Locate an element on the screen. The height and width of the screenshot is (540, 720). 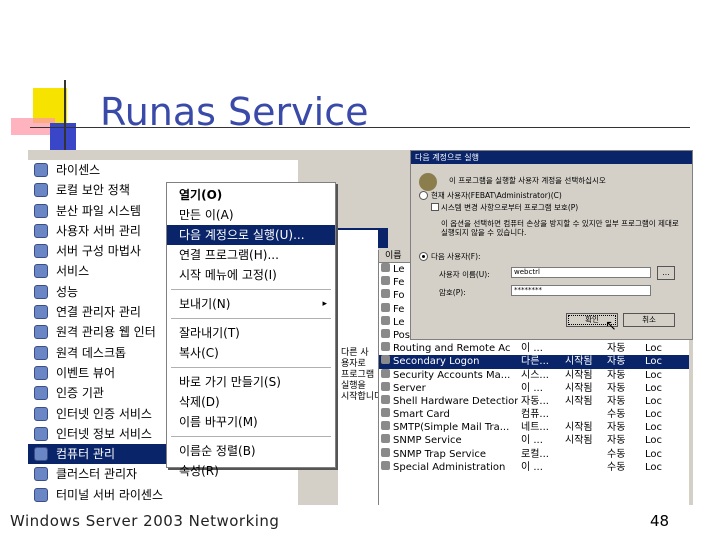
page-number: 48 is located at coordinates (660, 521).